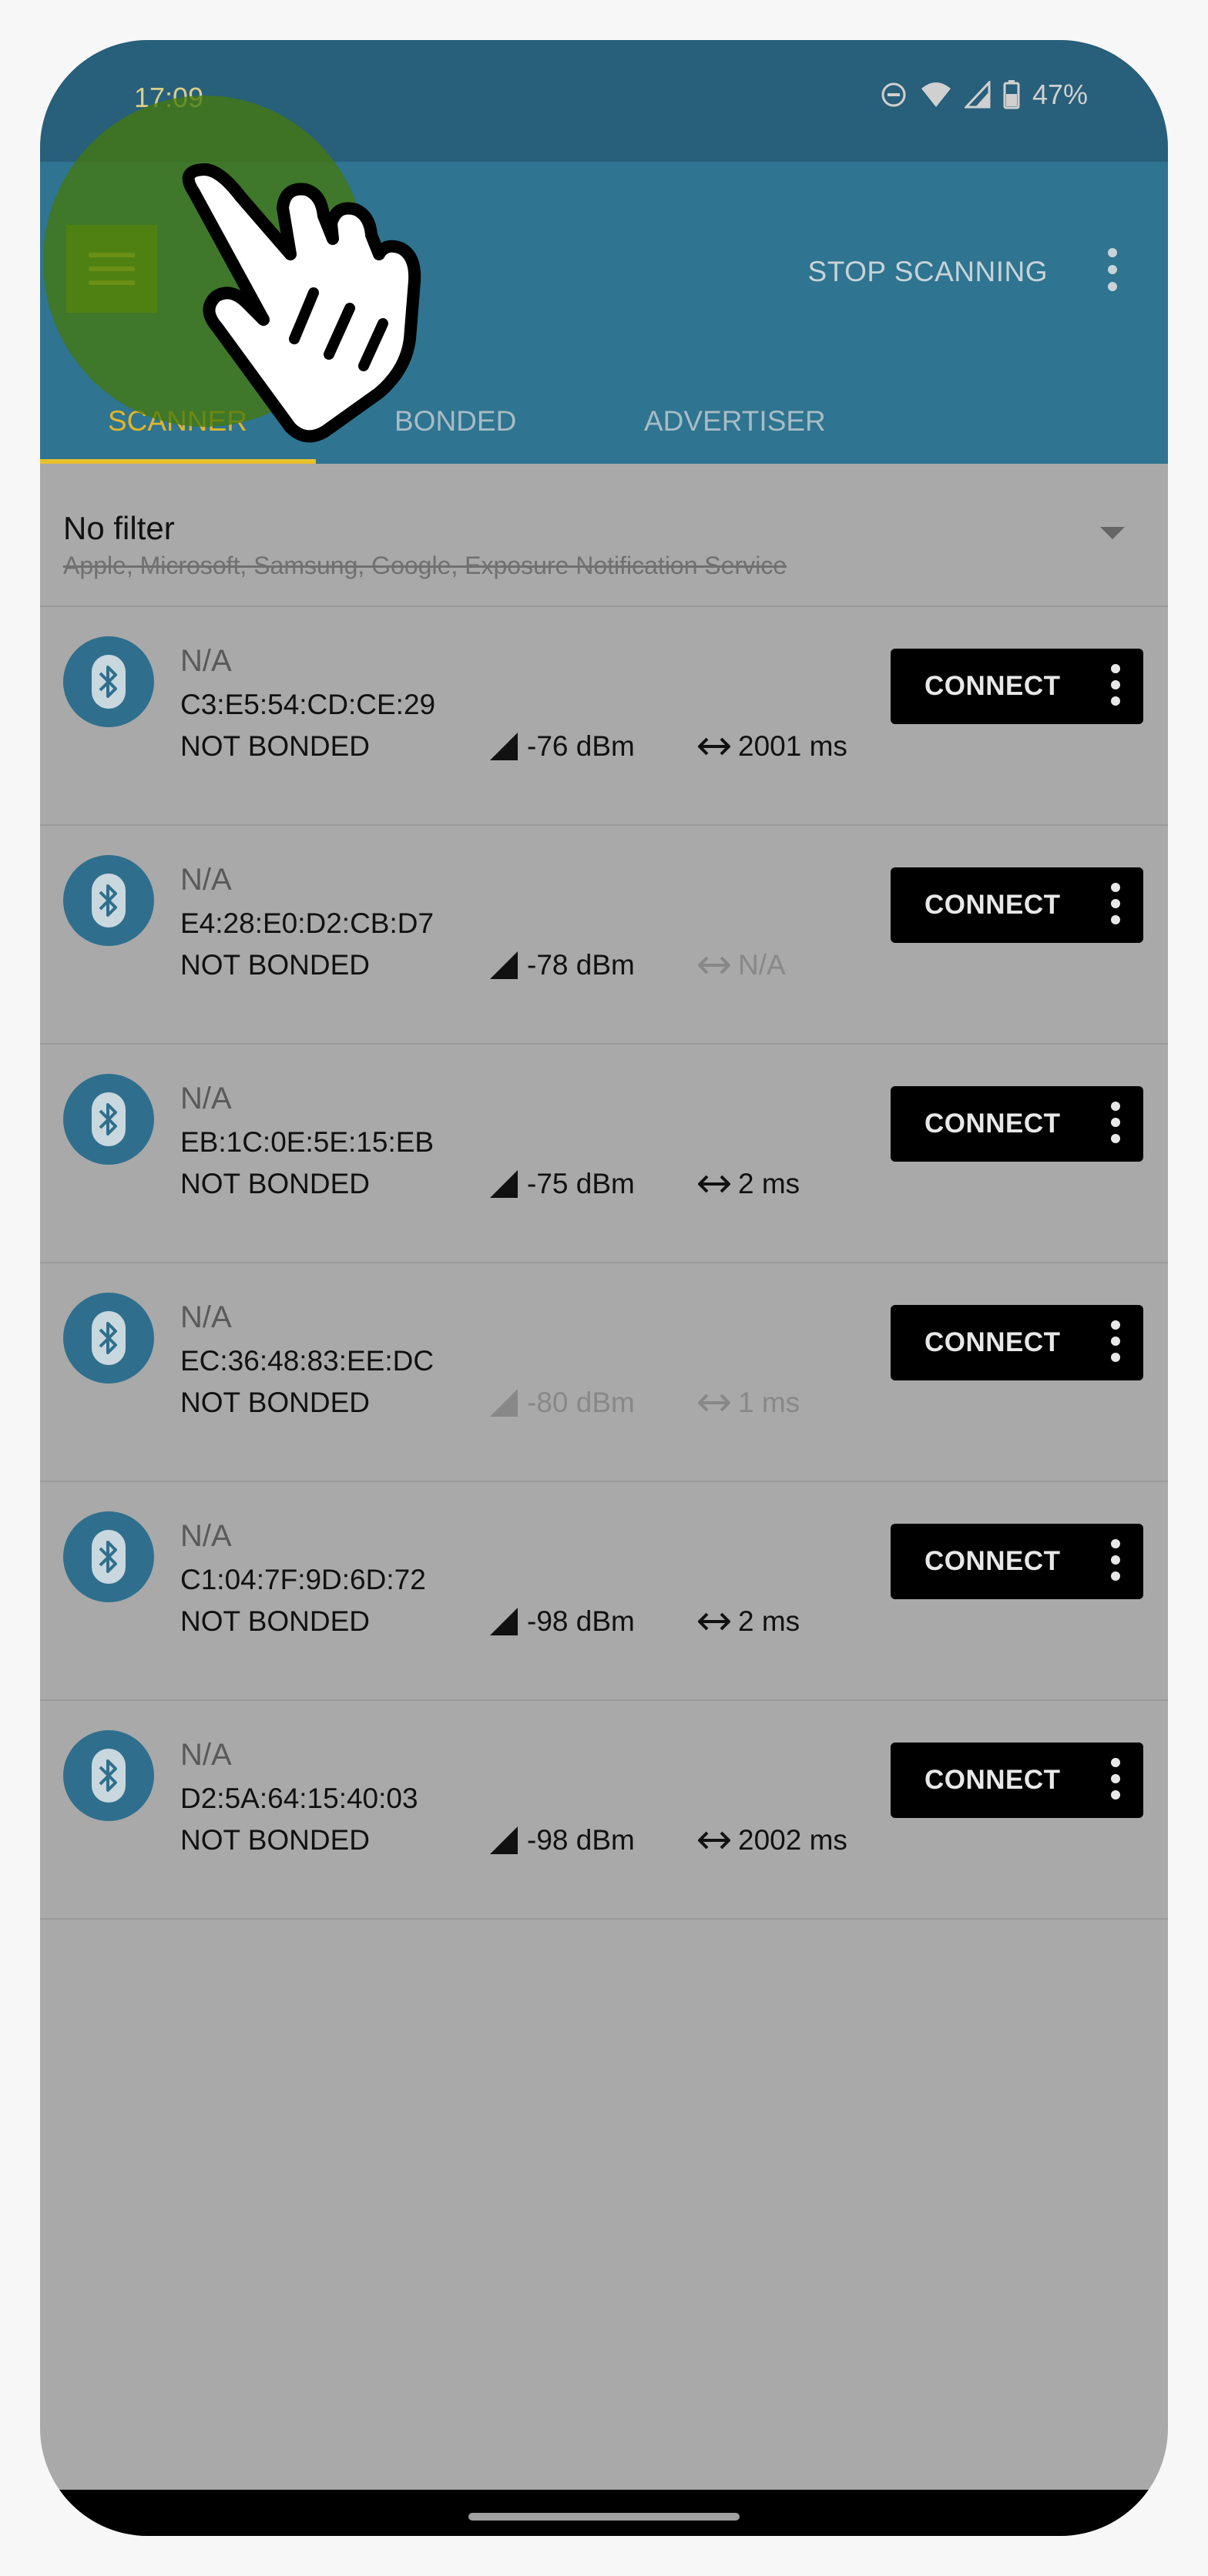  What do you see at coordinates (308, 704) in the screenshot?
I see `device-address: C3:E5:54:CD:CE:29` at bounding box center [308, 704].